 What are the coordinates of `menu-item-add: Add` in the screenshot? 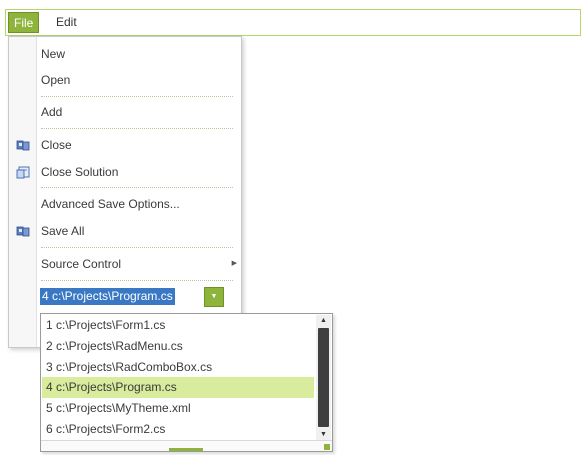 It's located at (137, 112).